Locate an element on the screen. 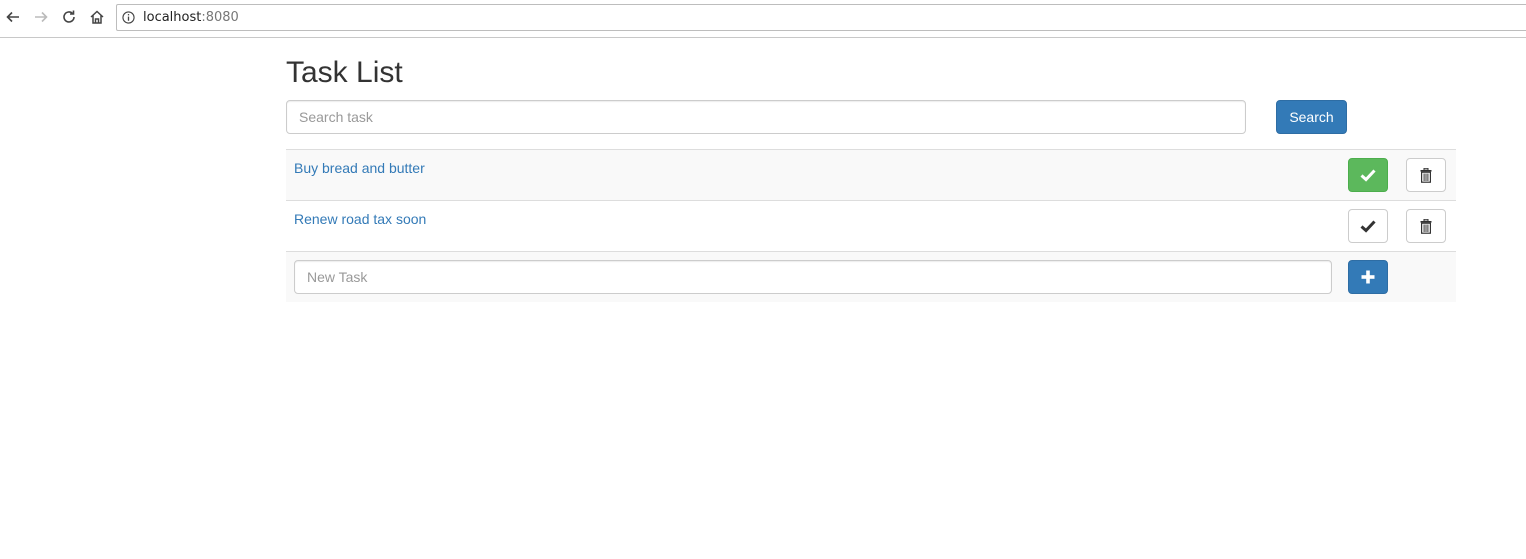  reload-button is located at coordinates (69, 17).